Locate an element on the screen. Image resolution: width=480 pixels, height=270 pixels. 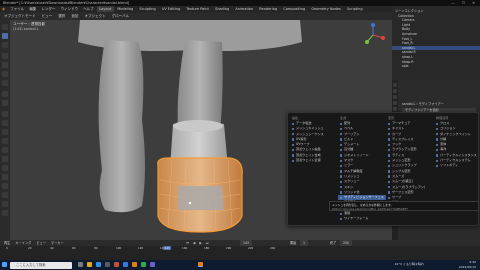
modifier-menu-item: ソフトボディ is located at coordinates (457, 165).